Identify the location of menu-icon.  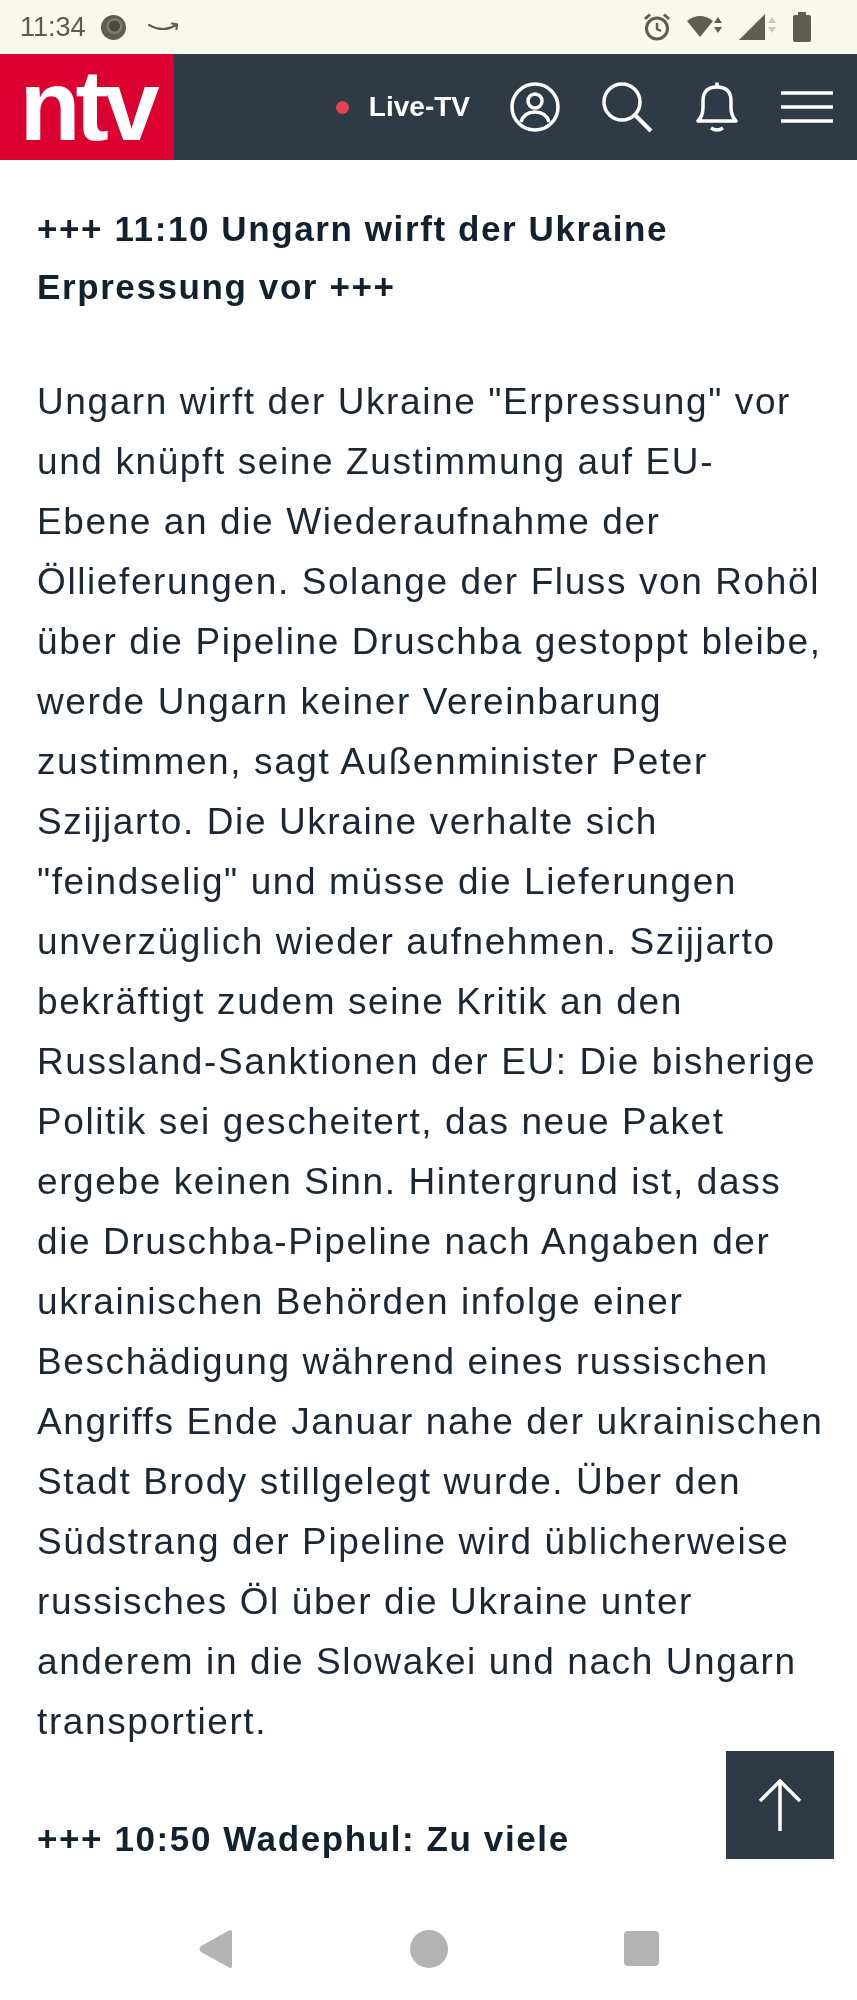
(807, 107).